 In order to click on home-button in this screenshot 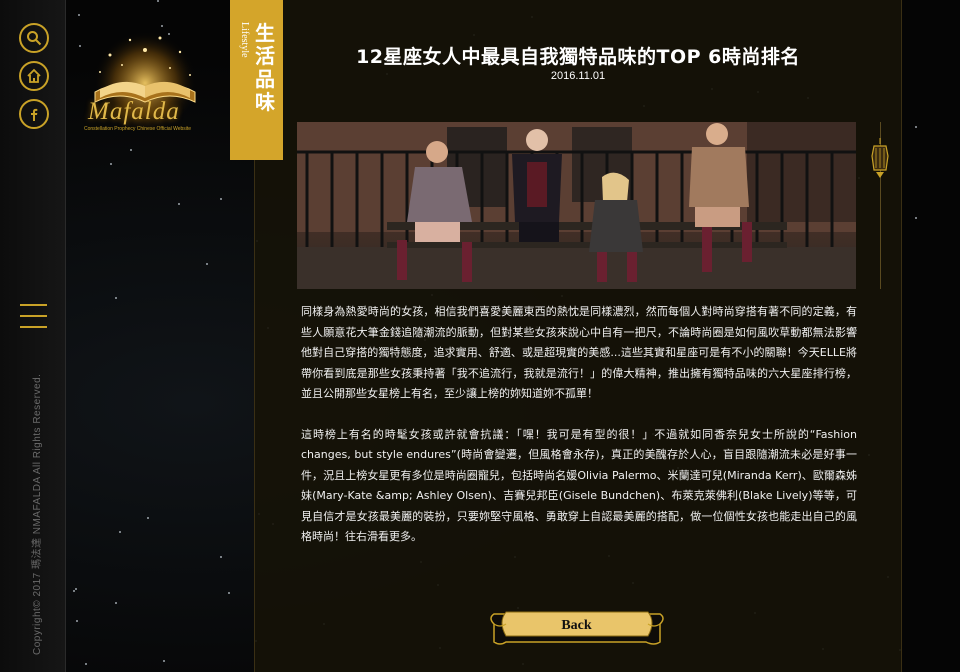, I will do `click(34, 76)`.